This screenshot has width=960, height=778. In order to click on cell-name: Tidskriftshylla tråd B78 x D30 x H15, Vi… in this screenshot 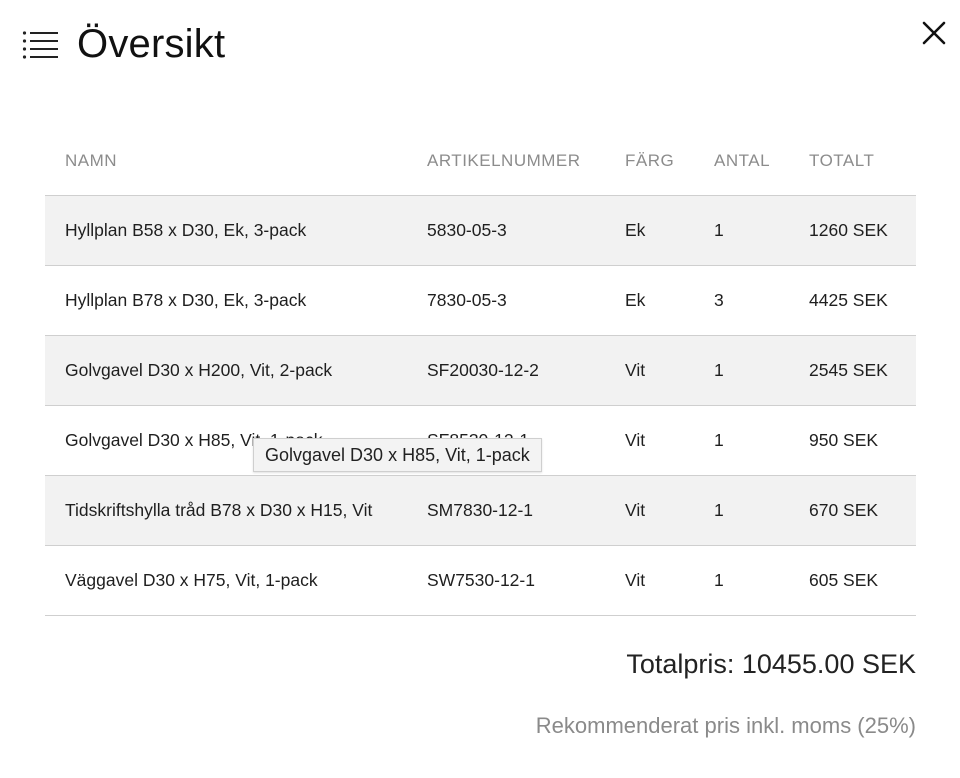, I will do `click(226, 510)`.